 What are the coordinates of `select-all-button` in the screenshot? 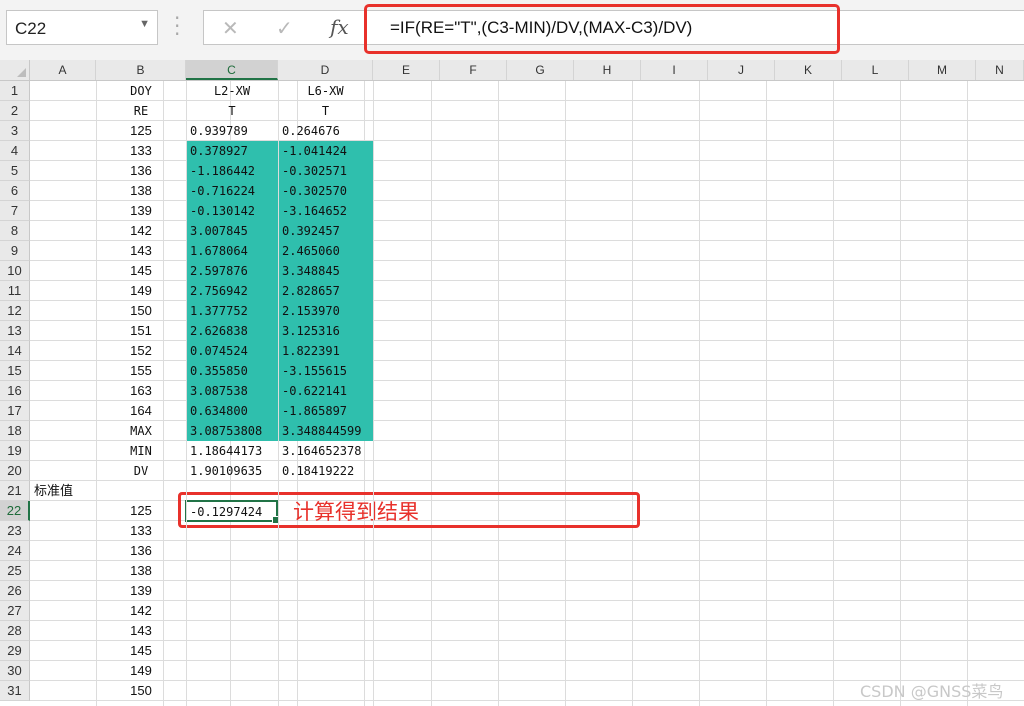 It's located at (15, 70).